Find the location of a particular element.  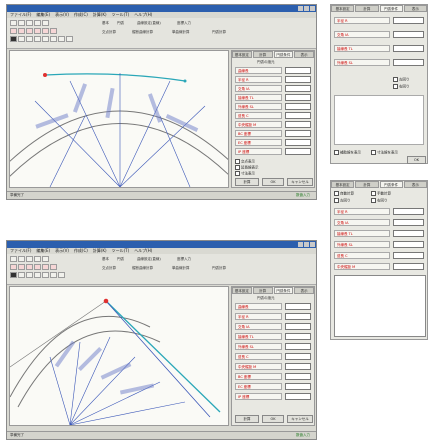

calc-button: 計算 is located at coordinates (247, 419).